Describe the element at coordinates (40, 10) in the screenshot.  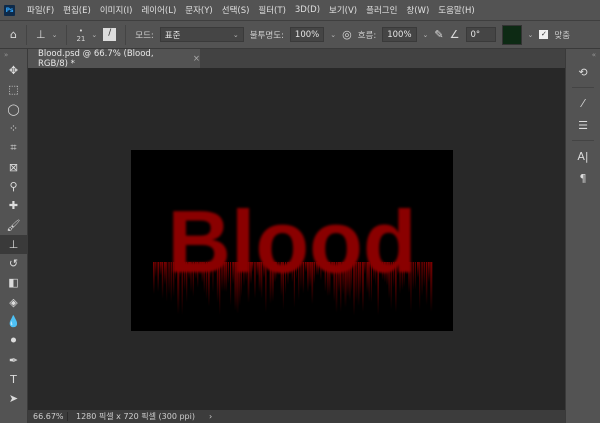
I see `menu-file: 파일(F)` at that location.